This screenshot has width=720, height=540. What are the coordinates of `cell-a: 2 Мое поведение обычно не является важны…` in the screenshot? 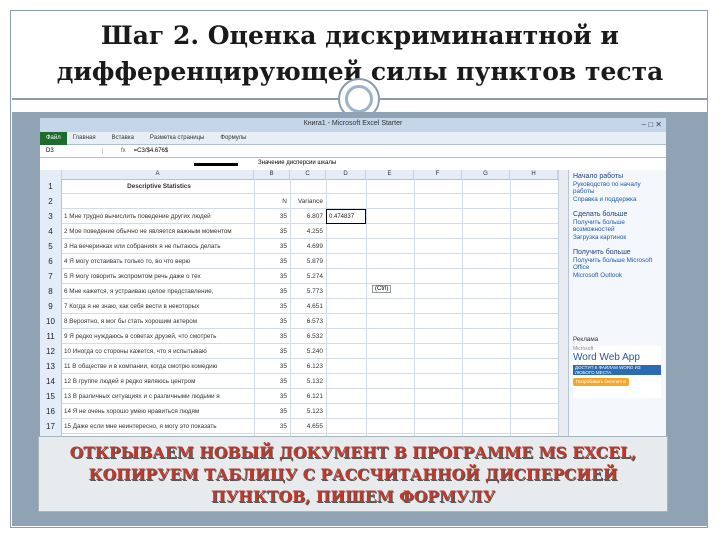 It's located at (159, 231).